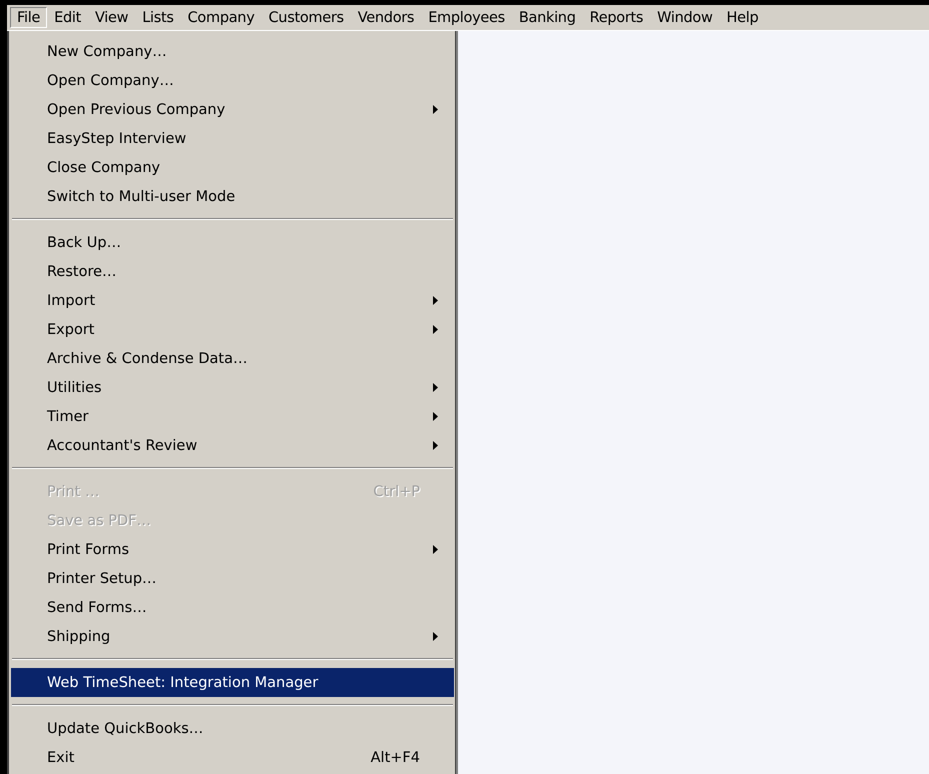 Image resolution: width=929 pixels, height=774 pixels. I want to click on menu-item: Exit Alt+F4, so click(232, 757).